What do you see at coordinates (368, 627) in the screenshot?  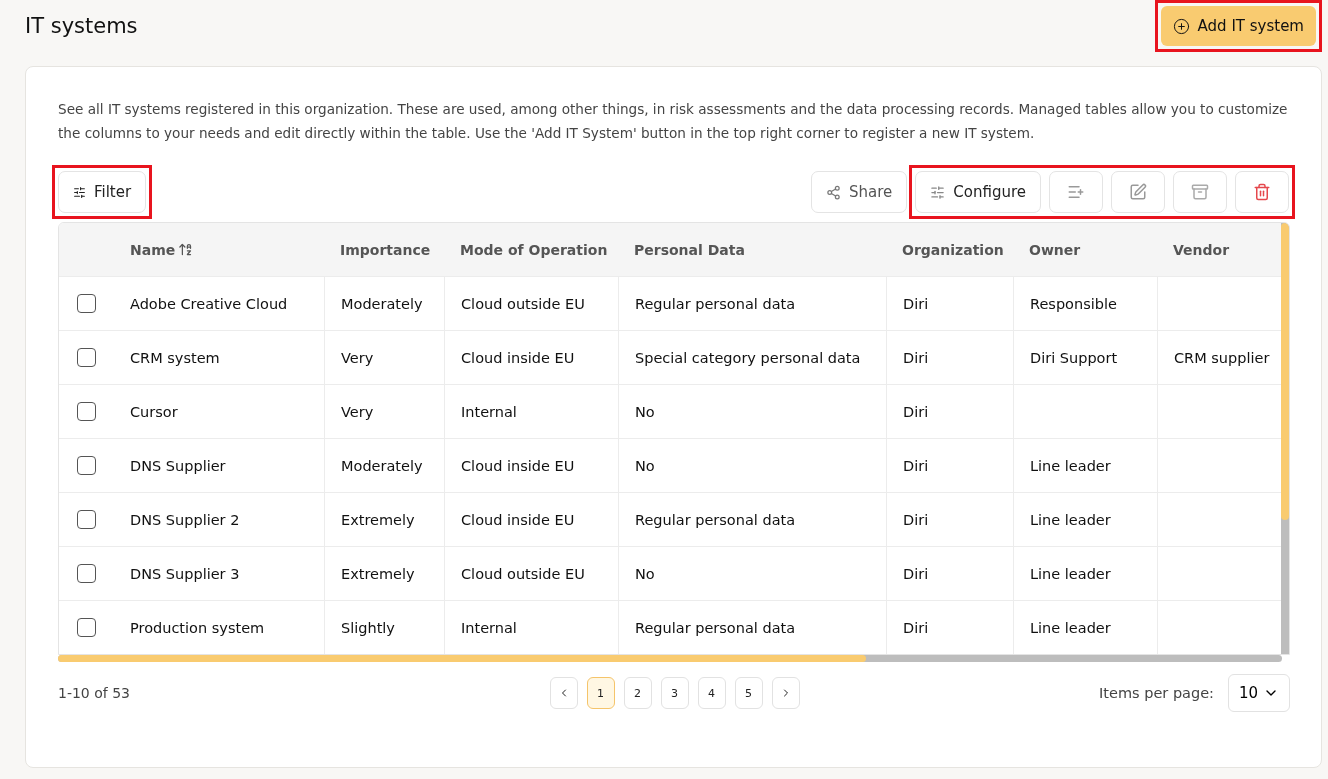 I see `table-cell: Slightly` at bounding box center [368, 627].